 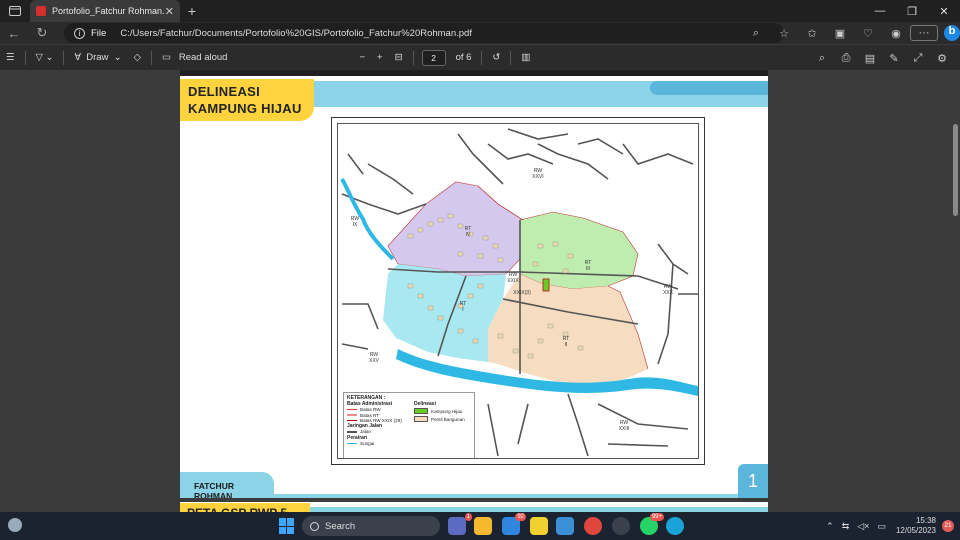 I want to click on page-total: of 6, so click(x=463, y=57).